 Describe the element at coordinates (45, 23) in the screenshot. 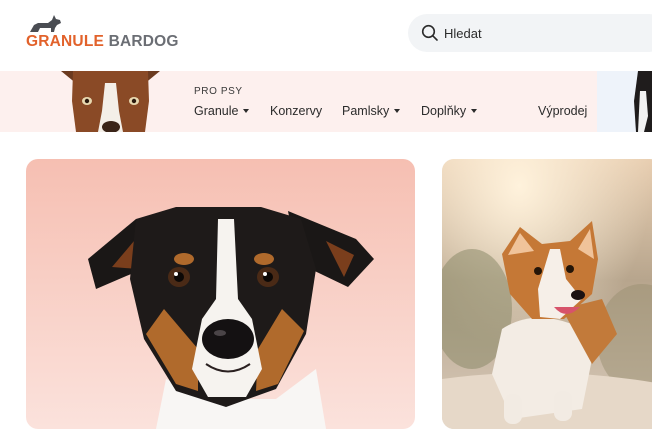

I see `dog-logo-icon` at that location.